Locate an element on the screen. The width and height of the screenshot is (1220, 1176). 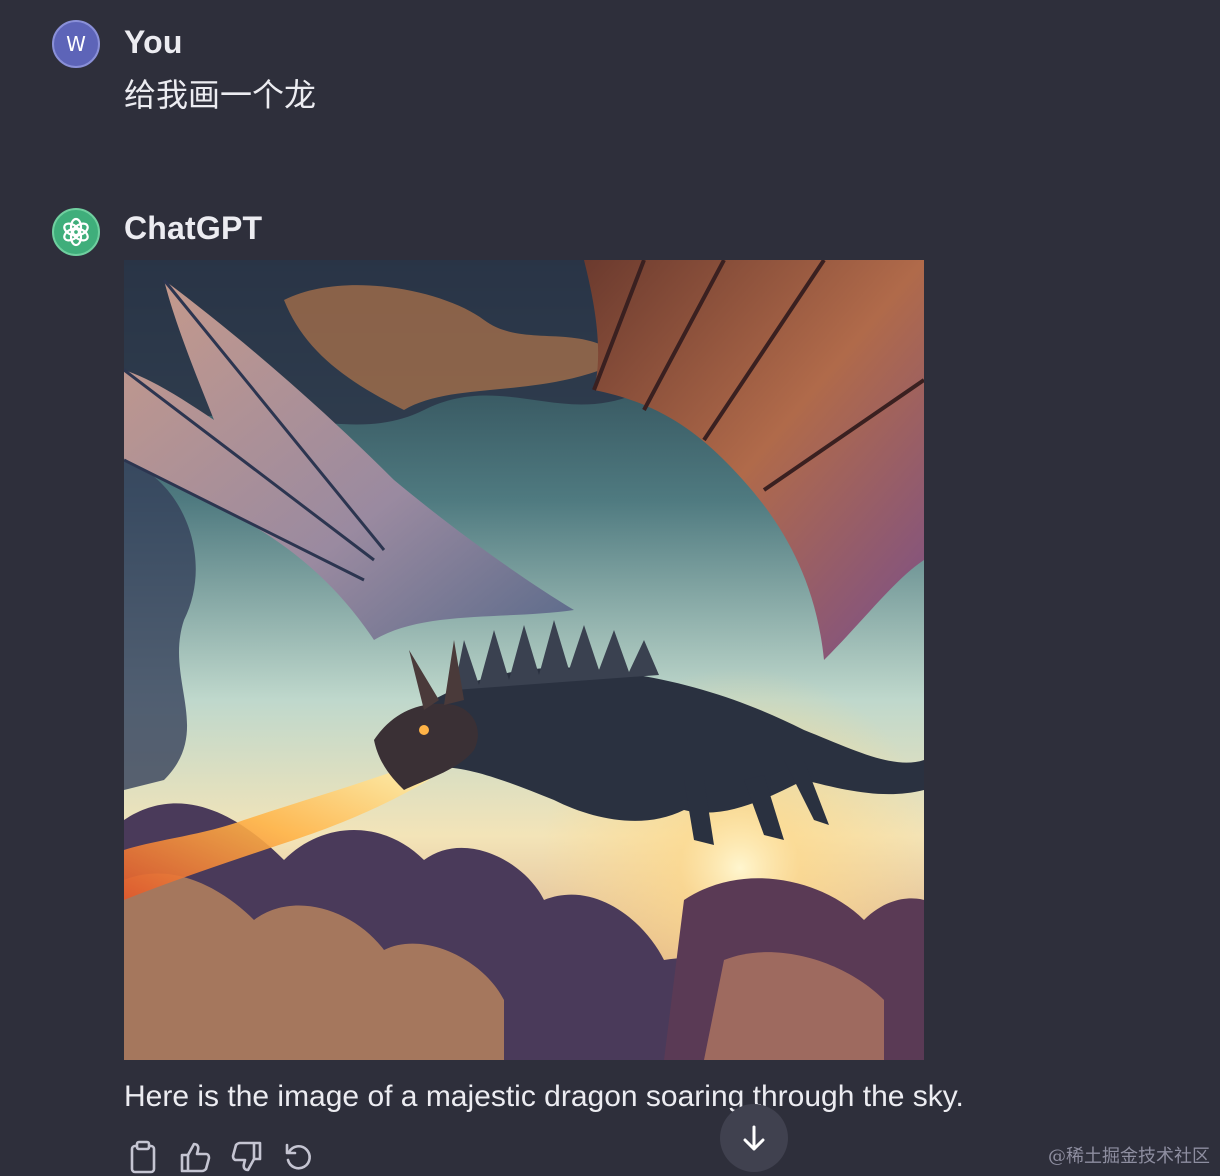
thumbs-down-button is located at coordinates (247, 1157).